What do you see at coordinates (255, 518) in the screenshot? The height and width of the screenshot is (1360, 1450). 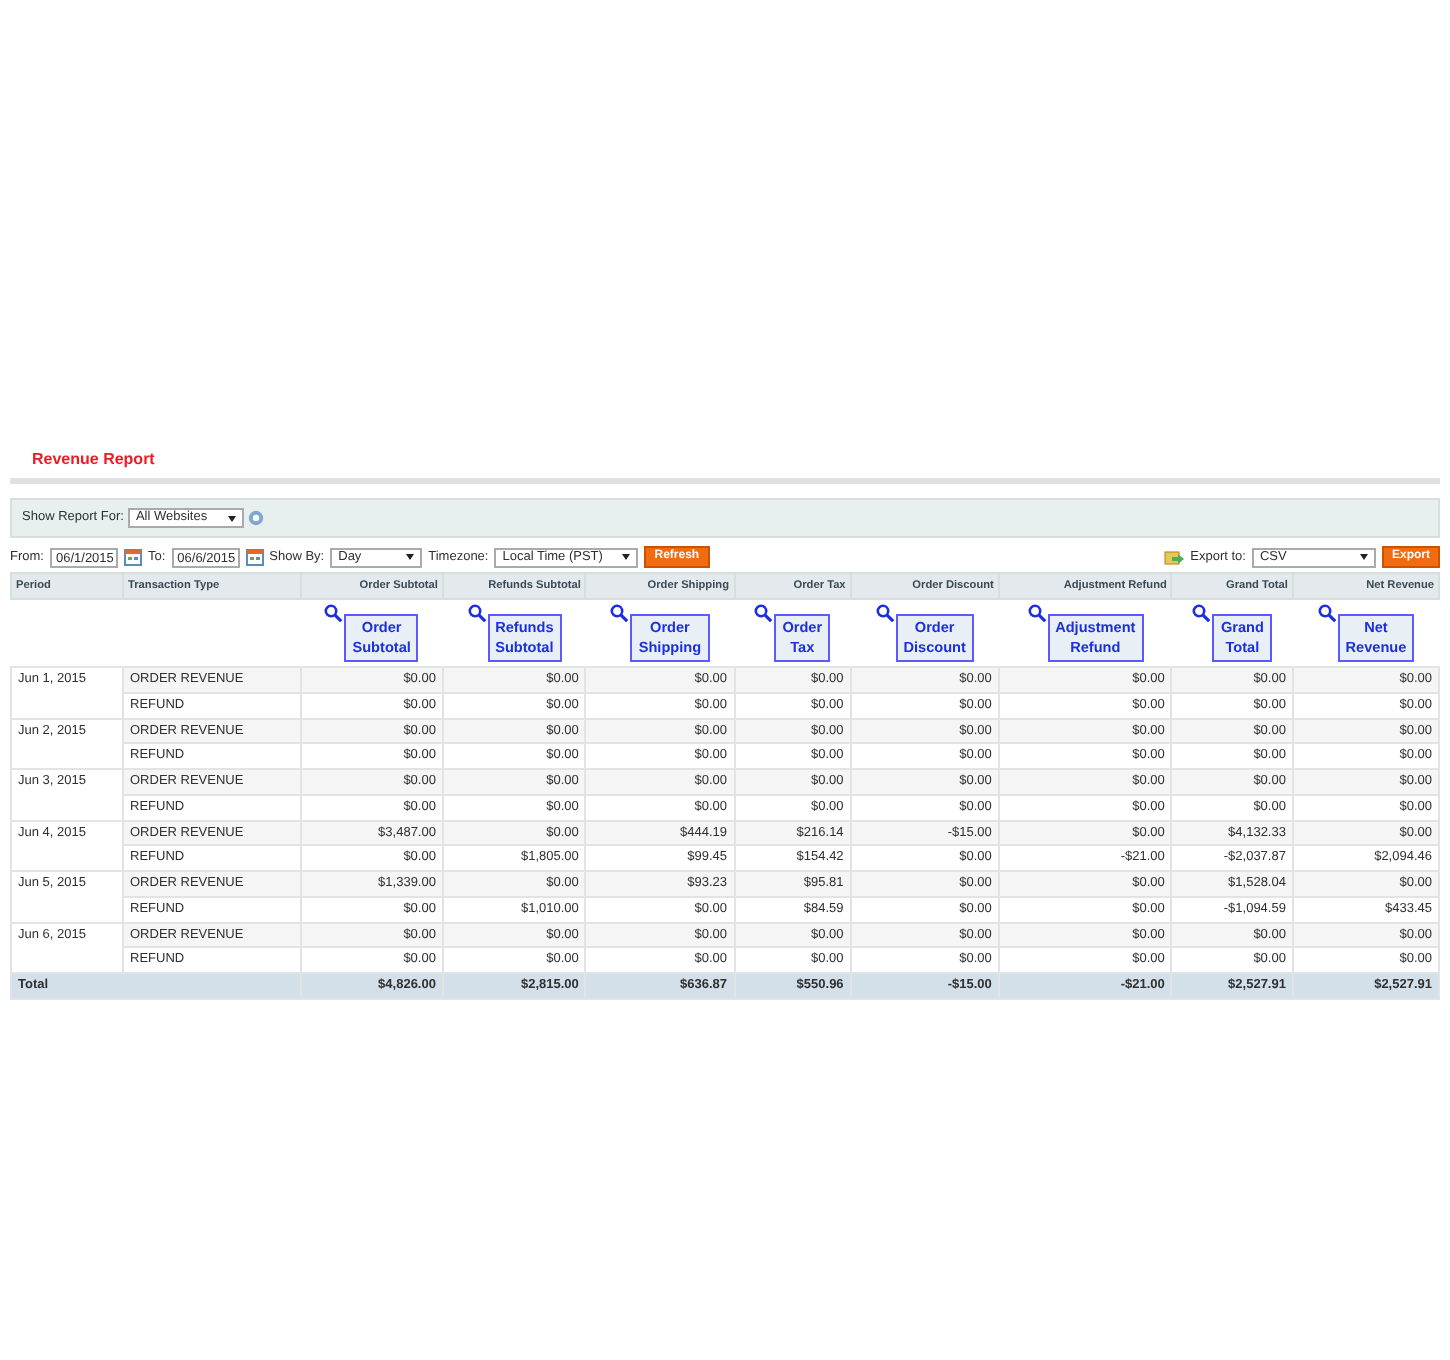 I see `help-icon` at bounding box center [255, 518].